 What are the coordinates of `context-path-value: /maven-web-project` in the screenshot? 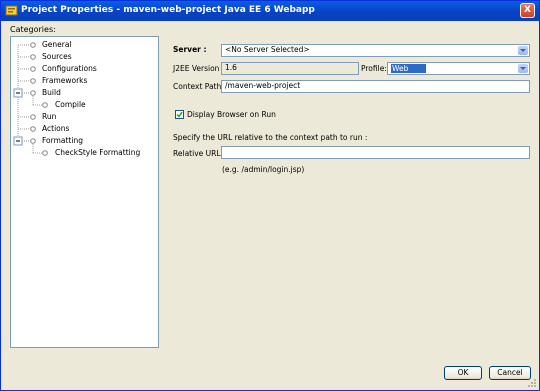 It's located at (263, 85).